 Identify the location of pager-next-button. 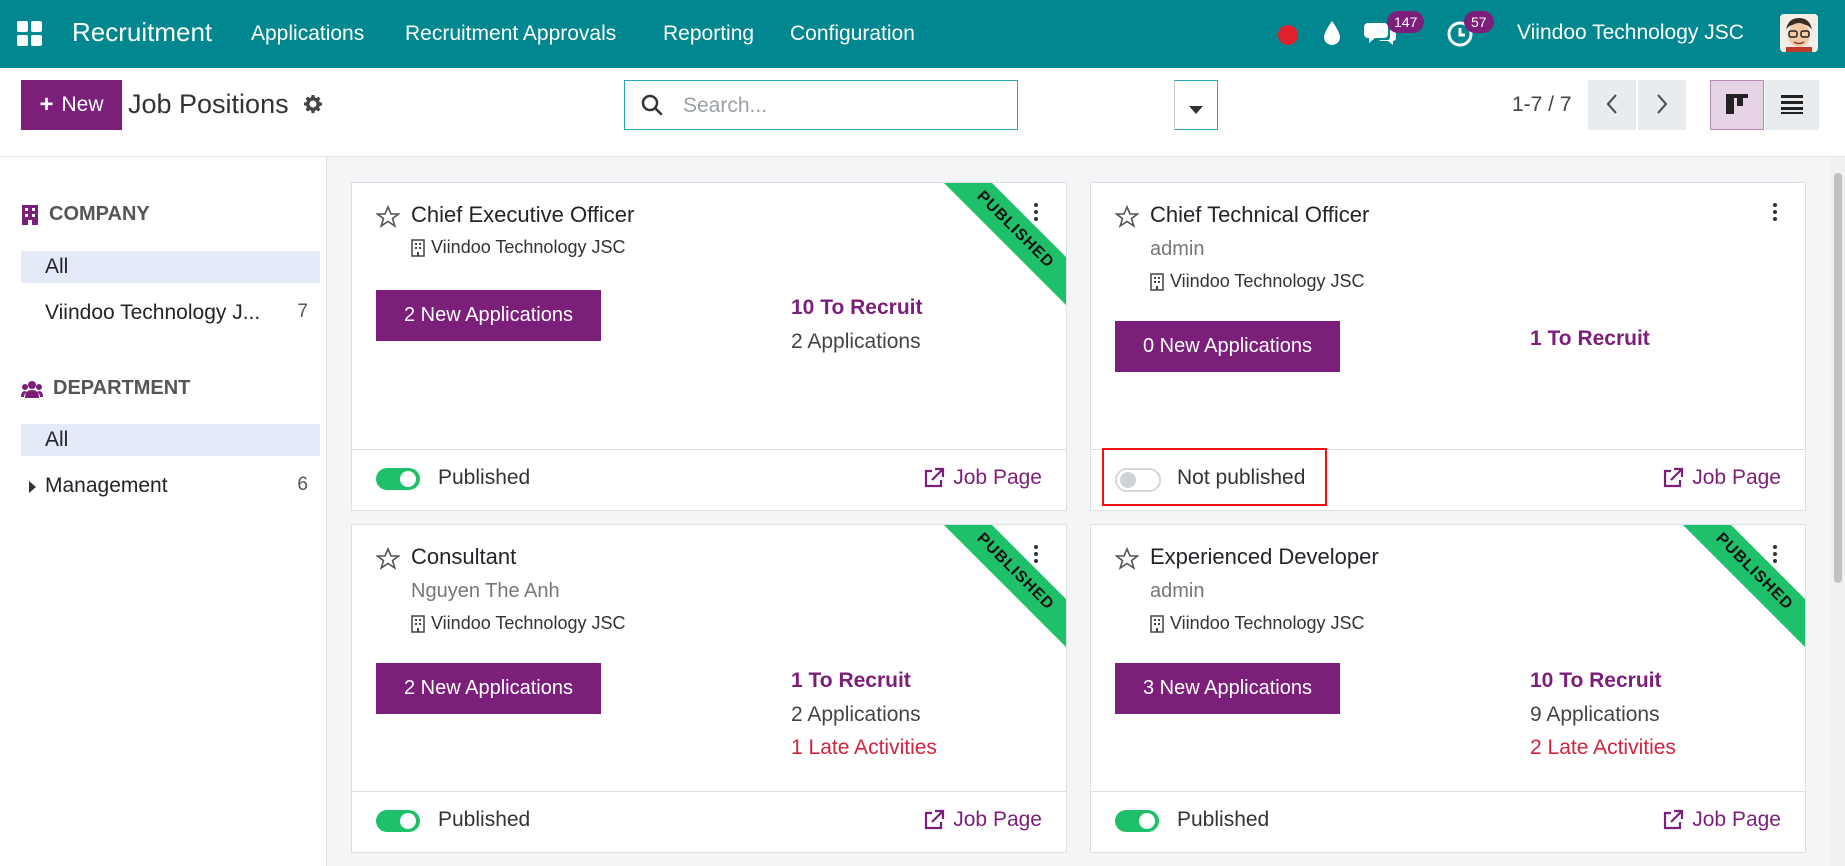
(1662, 105).